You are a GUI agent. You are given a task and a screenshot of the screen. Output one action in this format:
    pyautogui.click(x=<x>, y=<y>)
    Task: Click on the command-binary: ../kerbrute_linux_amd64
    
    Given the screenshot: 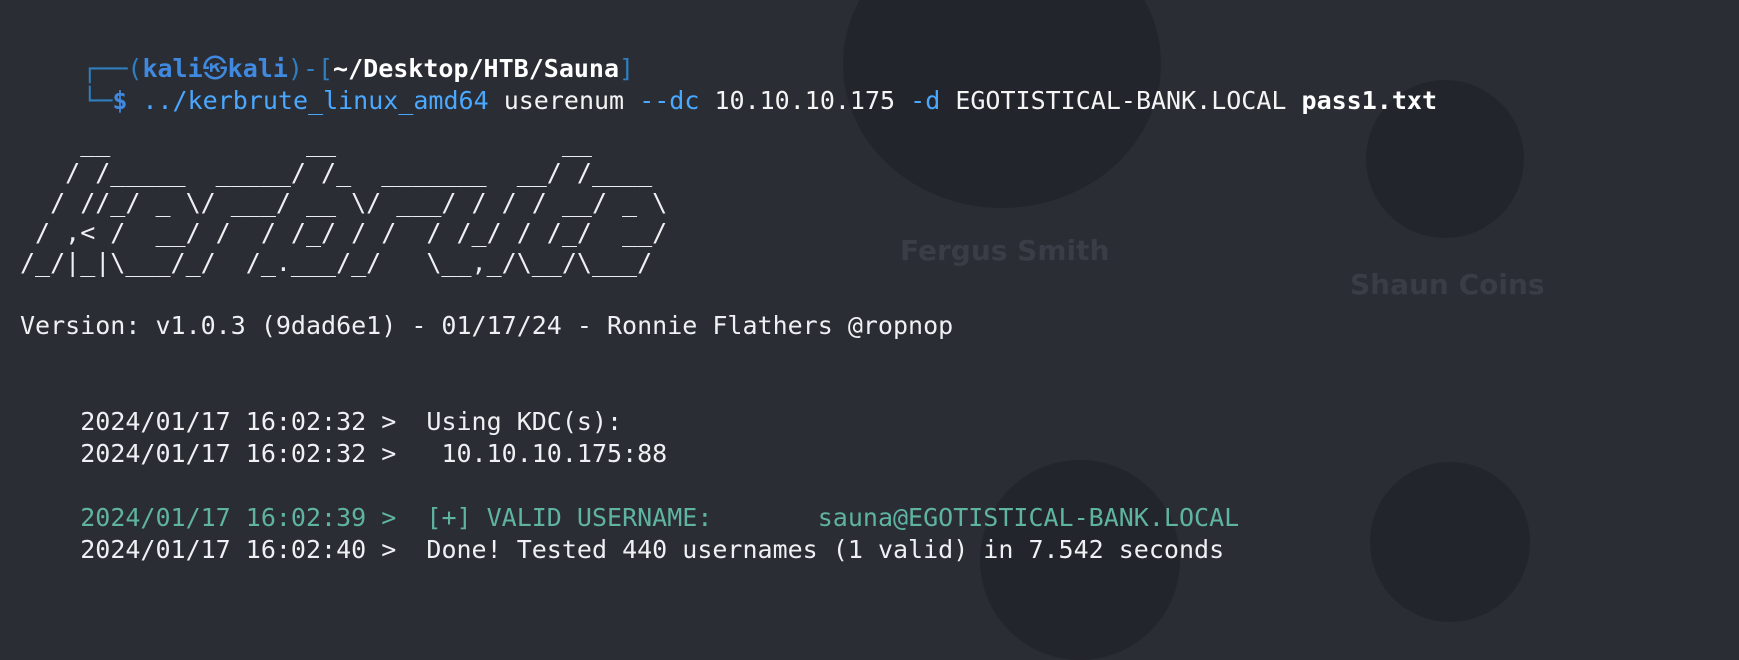 What is the action you would take?
    pyautogui.click(x=315, y=100)
    